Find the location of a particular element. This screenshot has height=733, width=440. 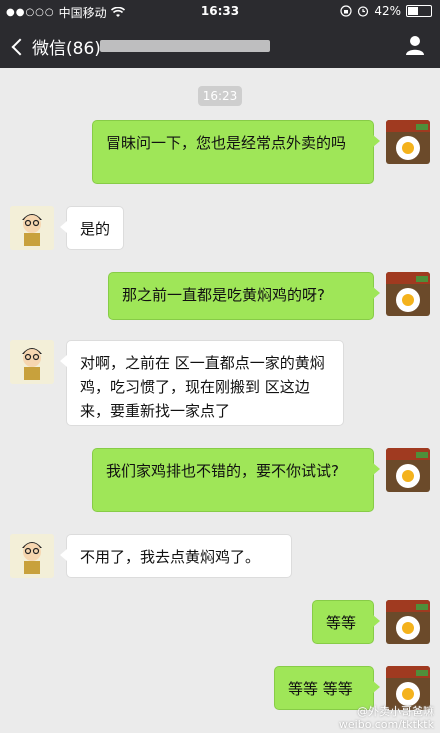

rotation-lock-icon is located at coordinates (346, 11).